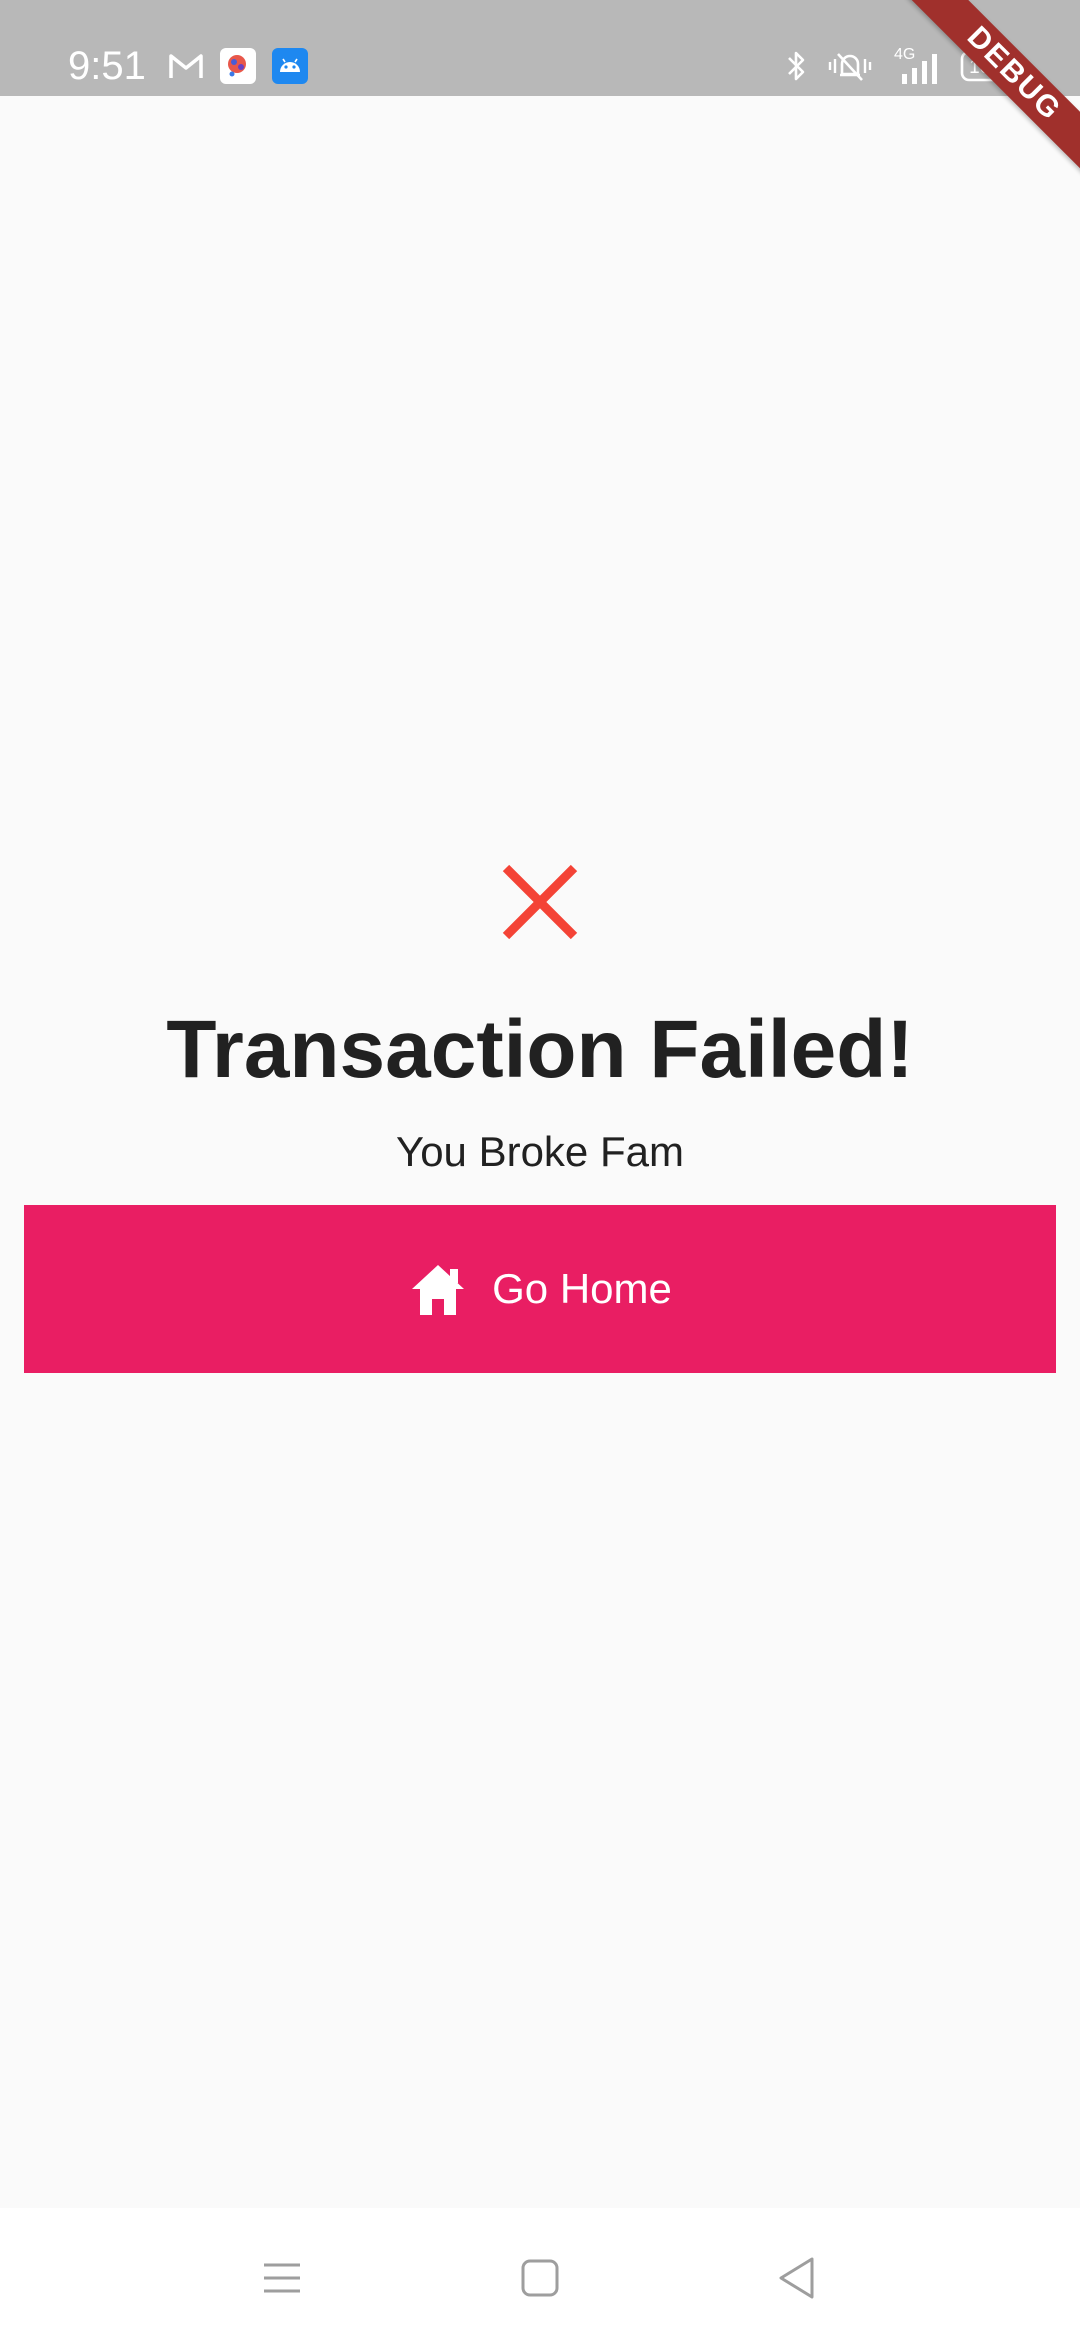 This screenshot has height=2340, width=1080. Describe the element at coordinates (540, 1151) in the screenshot. I see `page-subtitle: You Broke Fam` at that location.